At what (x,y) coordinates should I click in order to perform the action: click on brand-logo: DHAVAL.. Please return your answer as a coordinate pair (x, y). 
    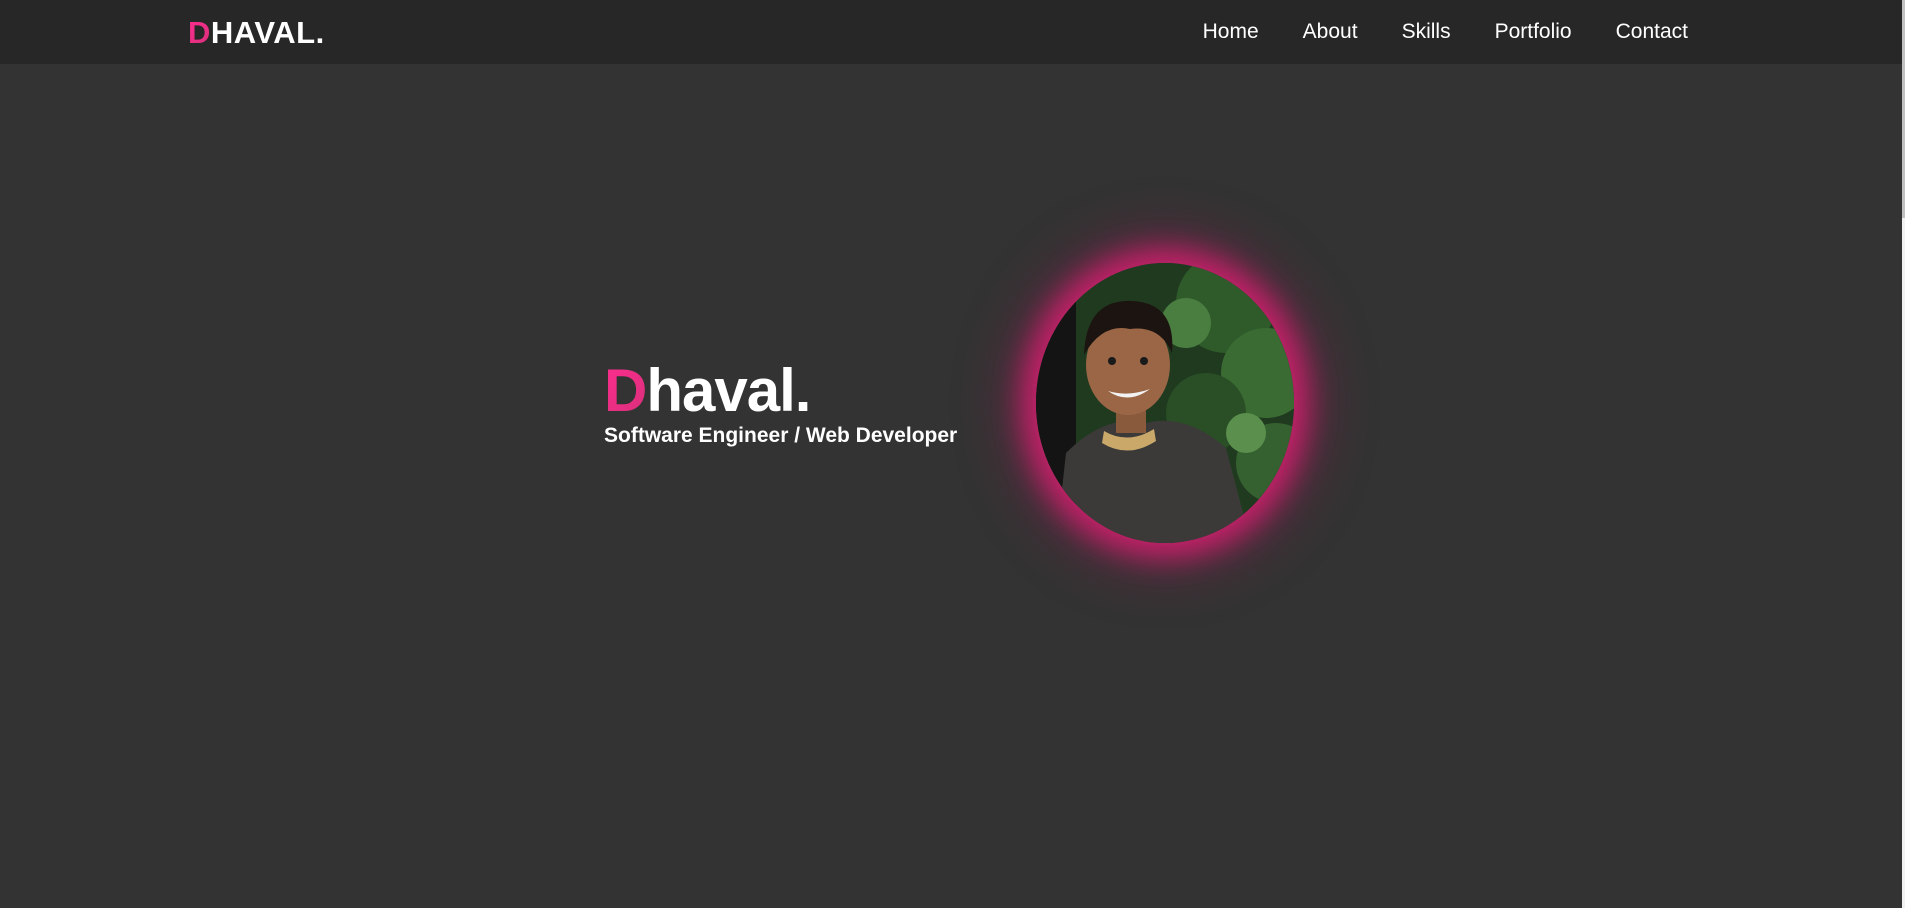
    Looking at the image, I should click on (256, 33).